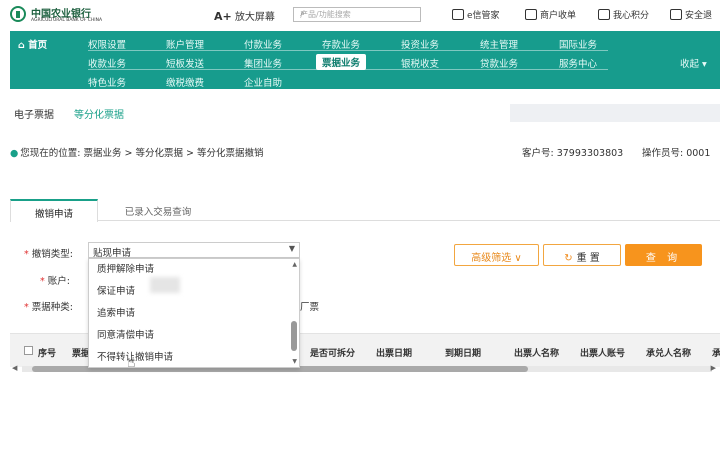 The width and height of the screenshot is (720, 466). Describe the element at coordinates (194, 313) in the screenshot. I see `revoke-type-dropdown: 质押解除申请 保证申请 追索申请 同意清偿申请 不得转让撤销申请 ▲ ▼` at that location.